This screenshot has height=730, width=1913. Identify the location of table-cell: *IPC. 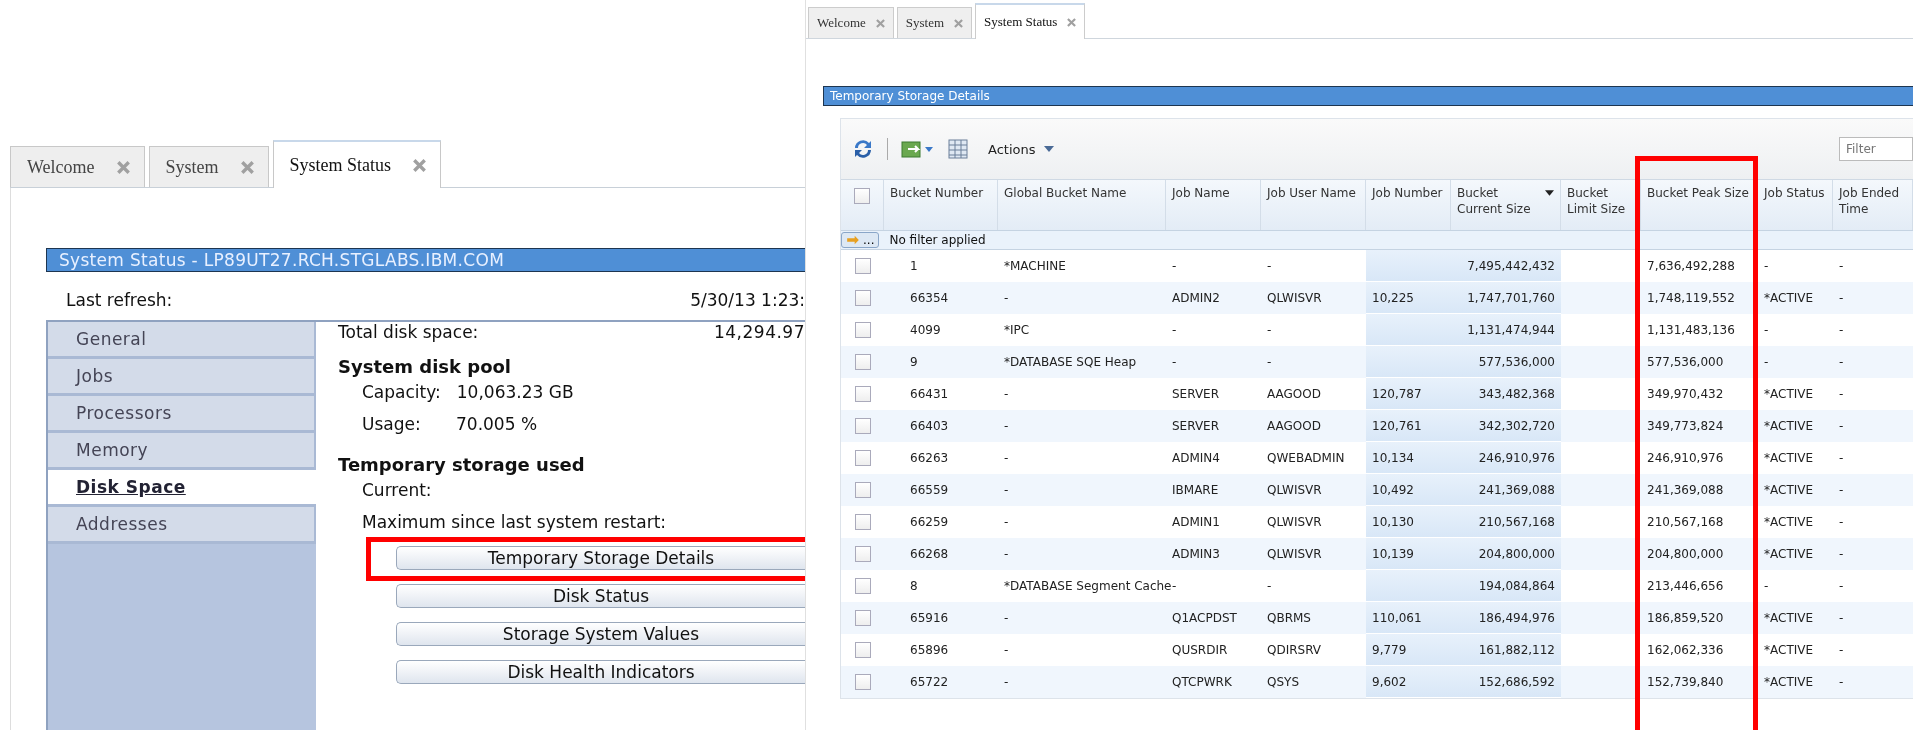
(1017, 330).